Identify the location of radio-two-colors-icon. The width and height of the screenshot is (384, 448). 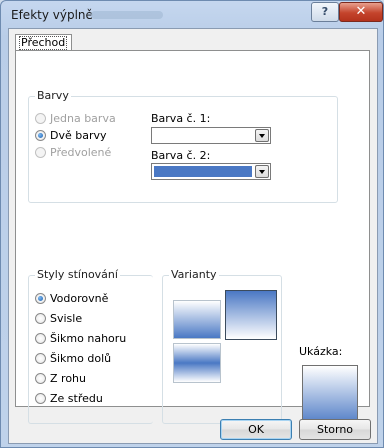
(40, 135).